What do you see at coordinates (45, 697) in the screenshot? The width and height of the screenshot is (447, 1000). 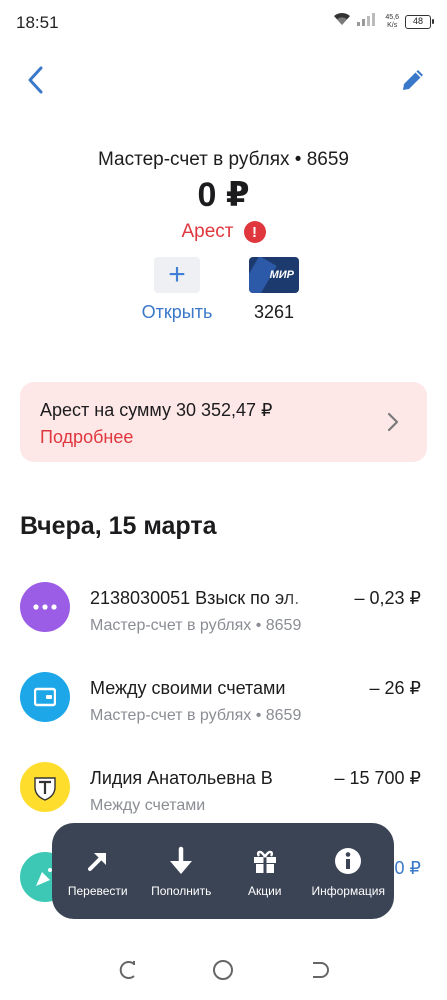 I see `wallet-icon` at bounding box center [45, 697].